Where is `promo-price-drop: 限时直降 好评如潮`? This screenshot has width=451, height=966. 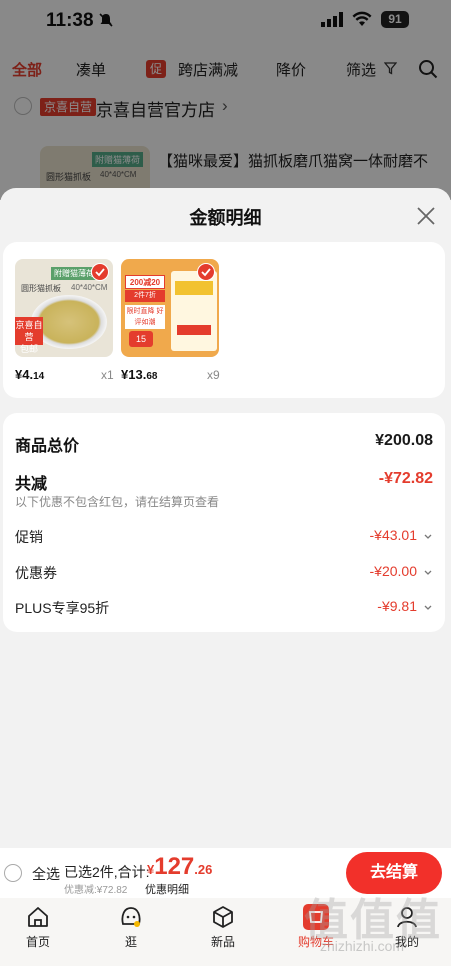
promo-price-drop: 限时直降 好评如潮 is located at coordinates (145, 317).